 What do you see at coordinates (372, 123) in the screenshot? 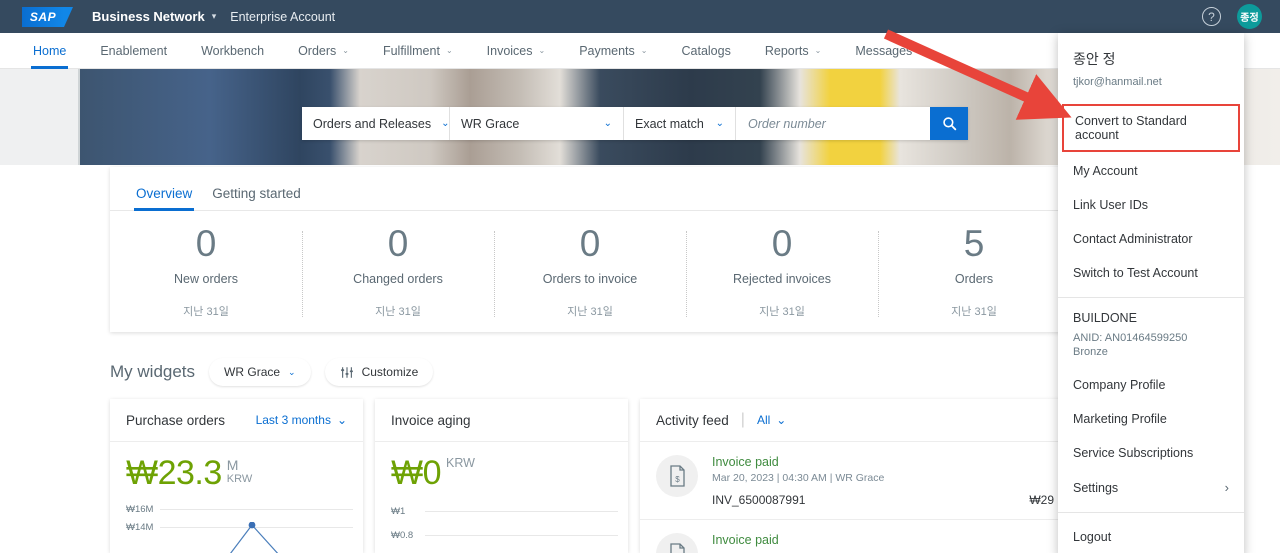
I see `search-document-type-value: Orders and Releases` at bounding box center [372, 123].